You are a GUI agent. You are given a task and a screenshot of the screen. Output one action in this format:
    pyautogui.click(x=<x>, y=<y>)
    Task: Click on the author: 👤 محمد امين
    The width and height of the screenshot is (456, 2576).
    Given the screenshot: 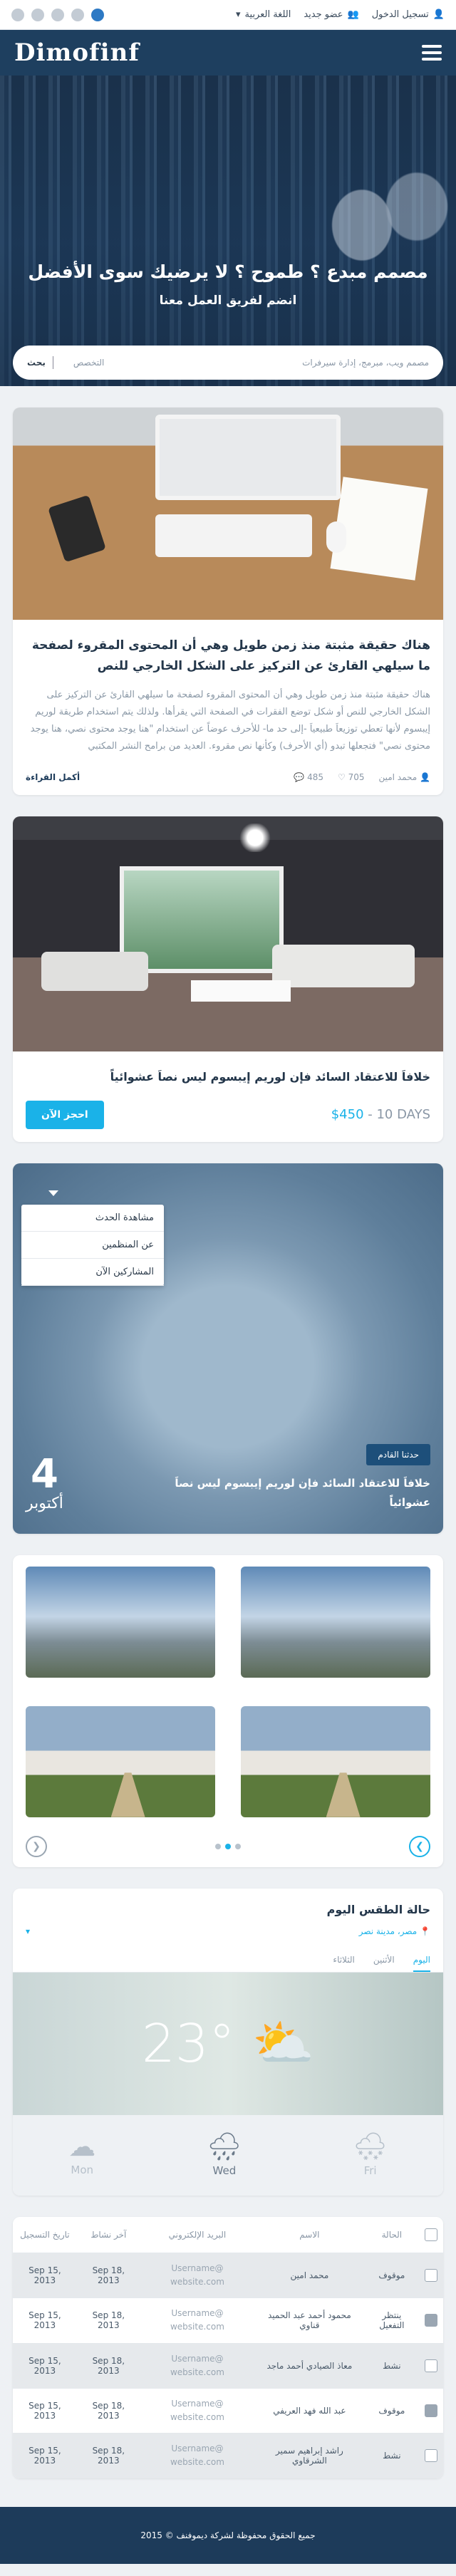 What is the action you would take?
    pyautogui.click(x=404, y=777)
    